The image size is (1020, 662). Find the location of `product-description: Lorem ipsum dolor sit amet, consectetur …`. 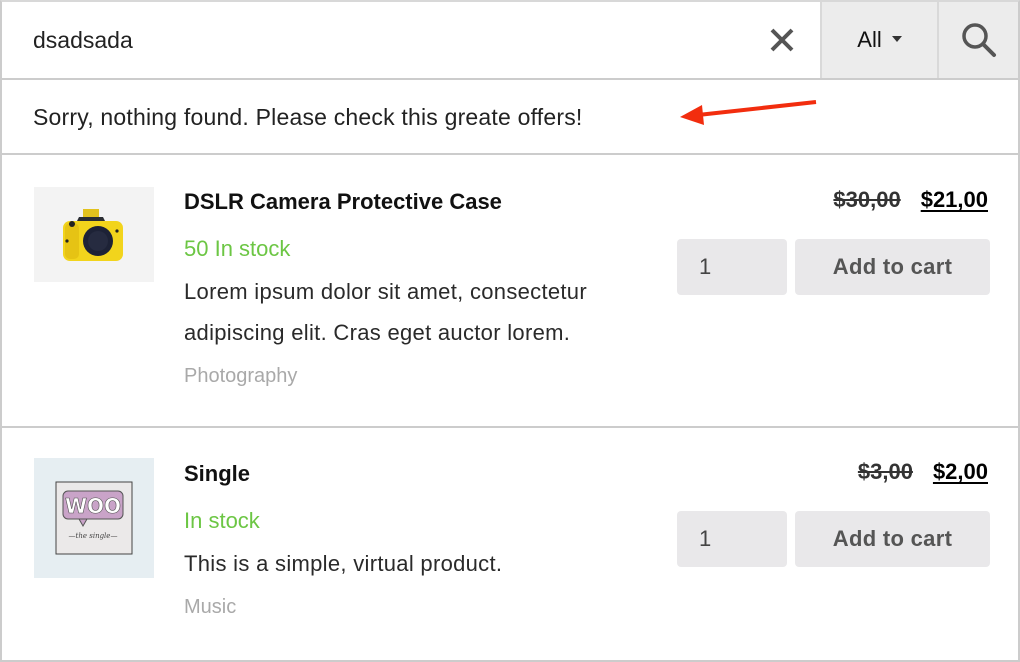

product-description: Lorem ipsum dolor sit amet, consectetur … is located at coordinates (385, 312).